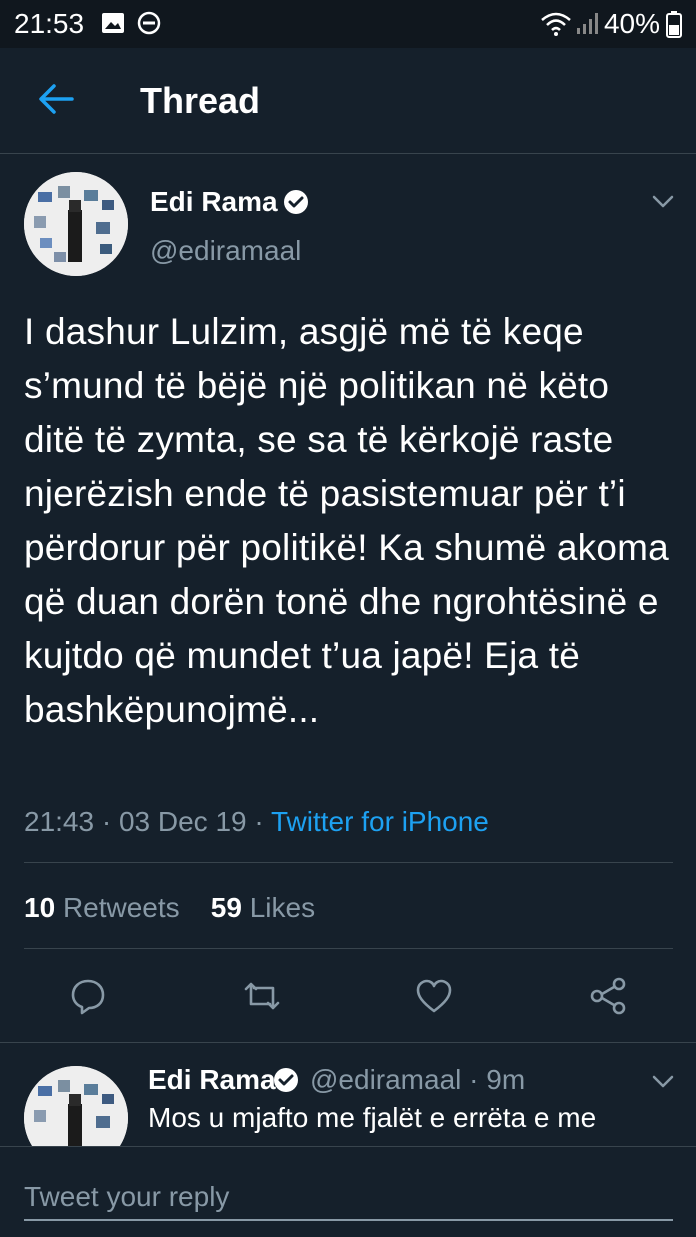  Describe the element at coordinates (225, 251) in the screenshot. I see `author-handle: @ediramaal` at that location.